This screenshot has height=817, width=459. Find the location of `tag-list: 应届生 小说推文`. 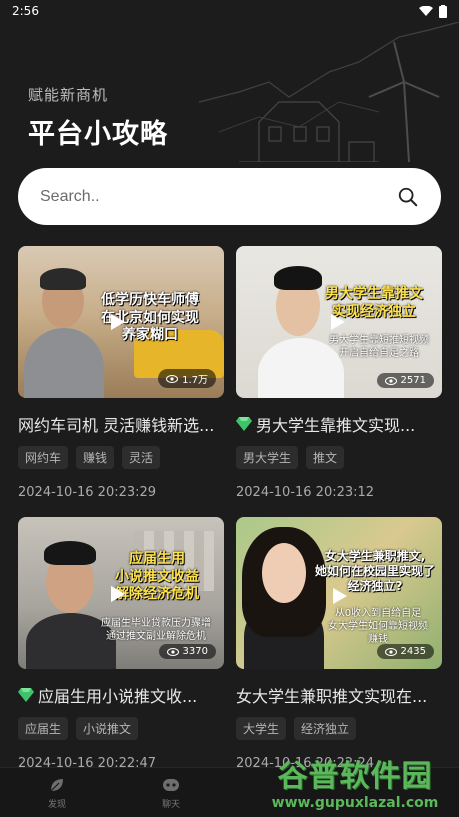

tag-list: 应届生 小说推文 is located at coordinates (121, 728).